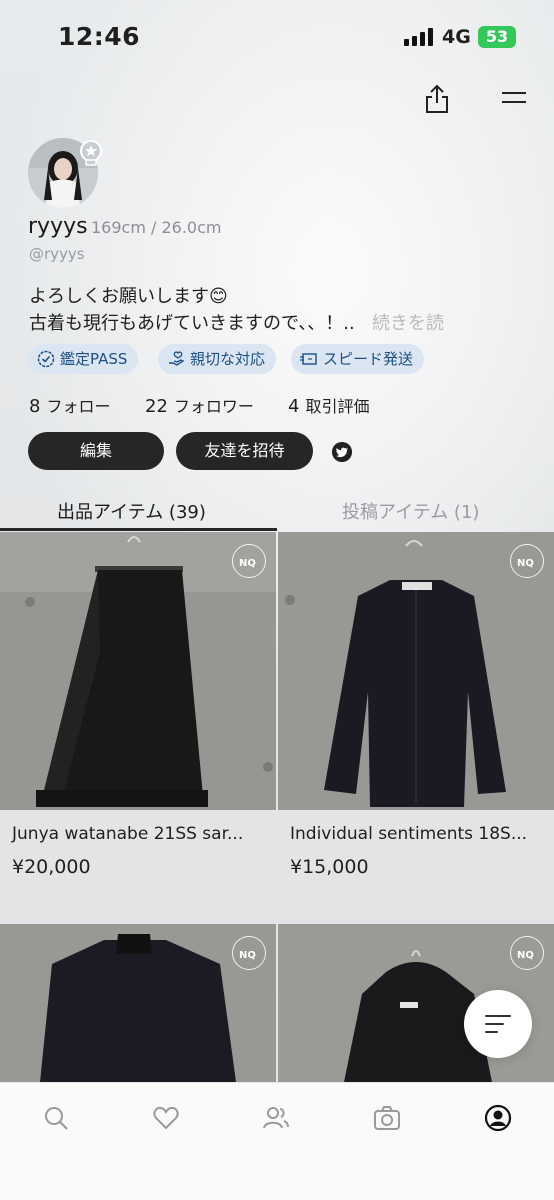 The width and height of the screenshot is (554, 1200). What do you see at coordinates (276, 1118) in the screenshot?
I see `people-icon` at bounding box center [276, 1118].